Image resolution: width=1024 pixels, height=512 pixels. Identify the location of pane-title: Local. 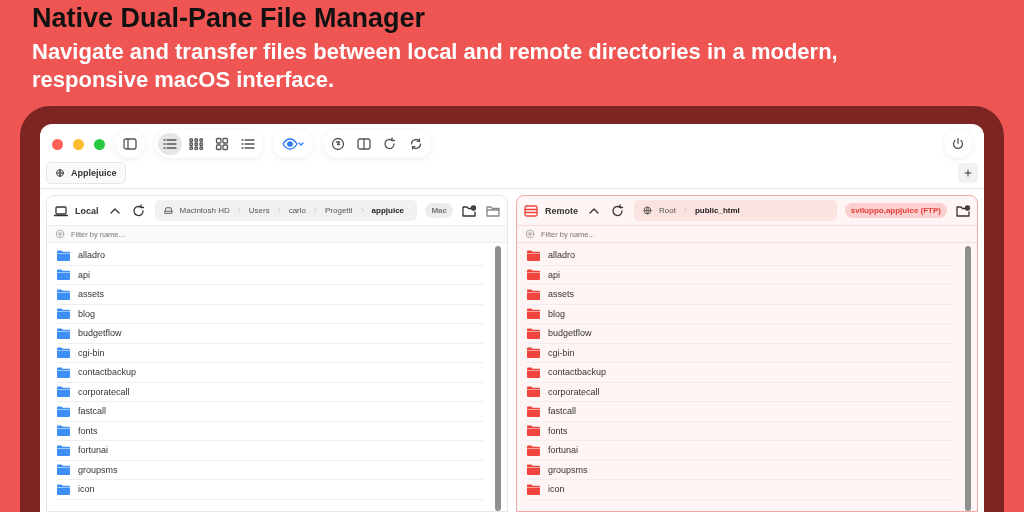
(87, 210).